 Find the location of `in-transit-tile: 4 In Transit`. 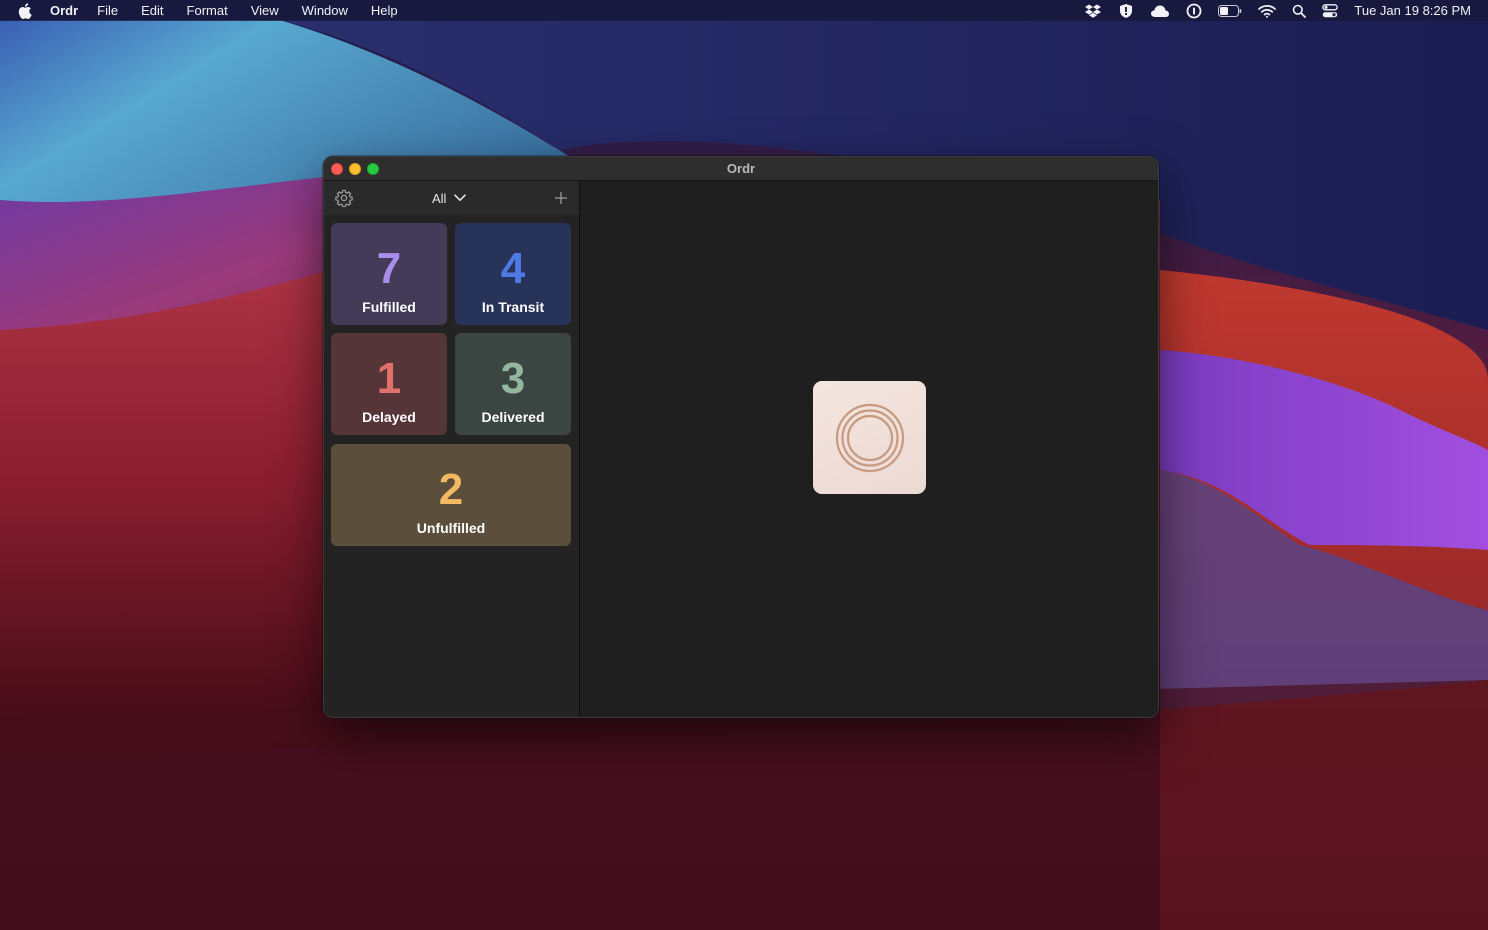

in-transit-tile: 4 In Transit is located at coordinates (513, 274).